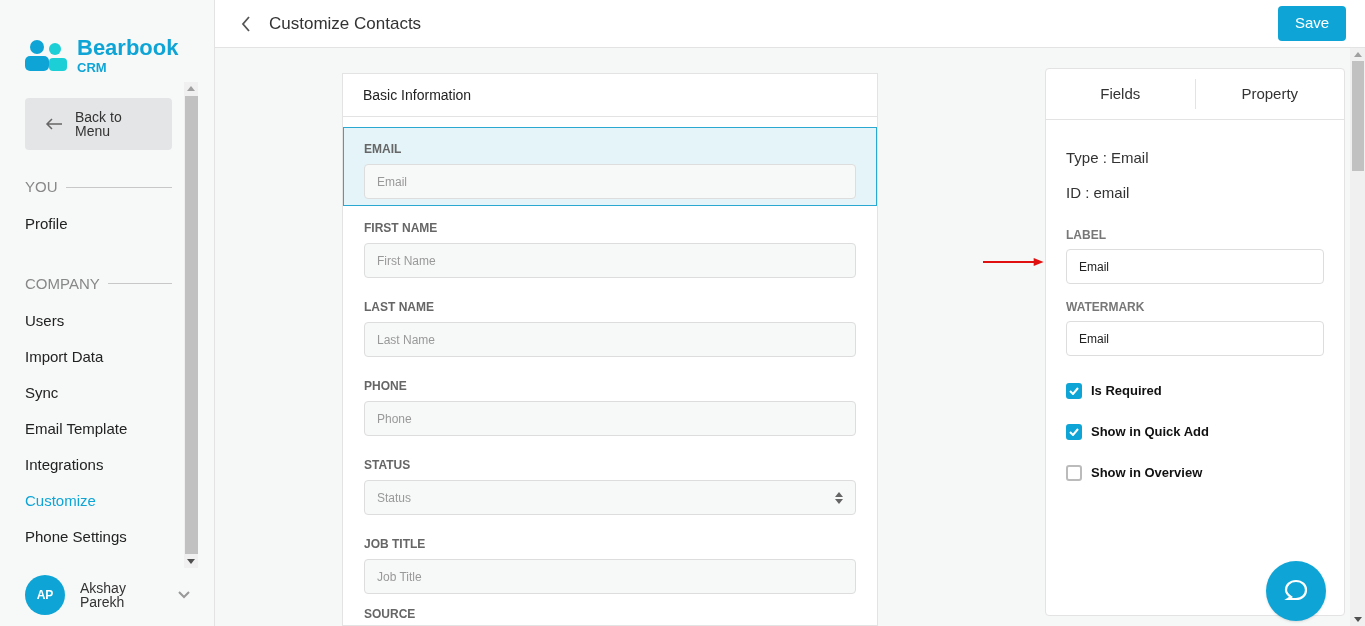 The width and height of the screenshot is (1365, 626). I want to click on brand-name: Bearbook, so click(128, 48).